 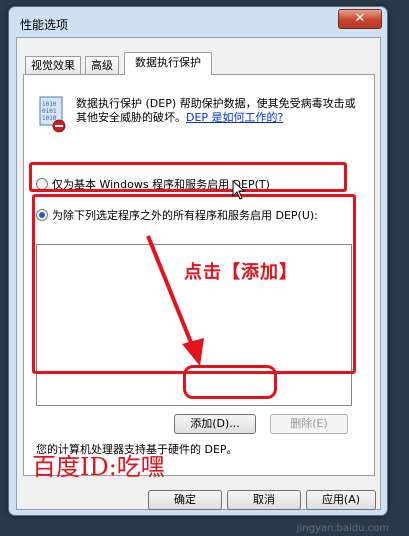 I want to click on tab-visual-effects: 视觉效果, so click(x=53, y=65).